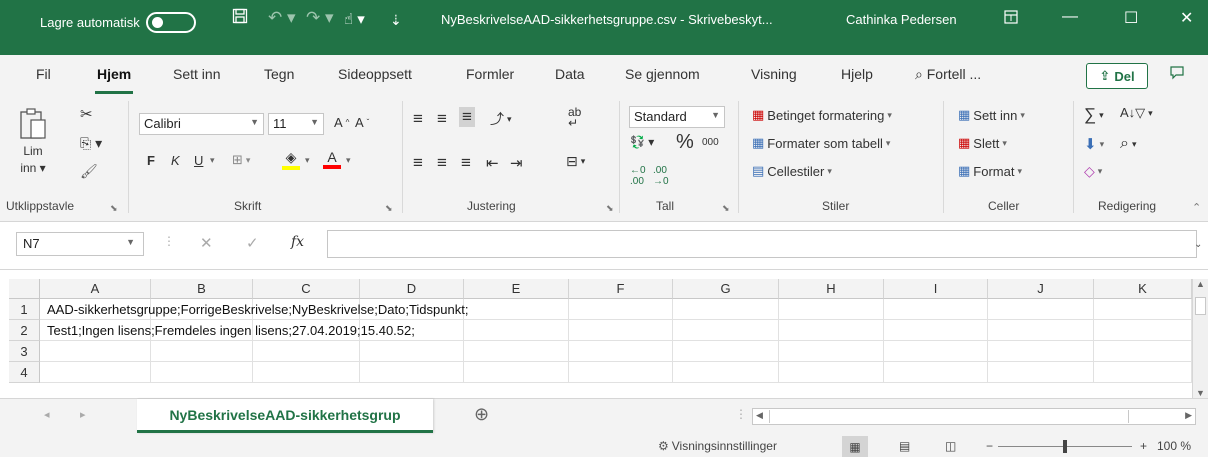  I want to click on increase-font-icon: A ^, so click(341, 122).